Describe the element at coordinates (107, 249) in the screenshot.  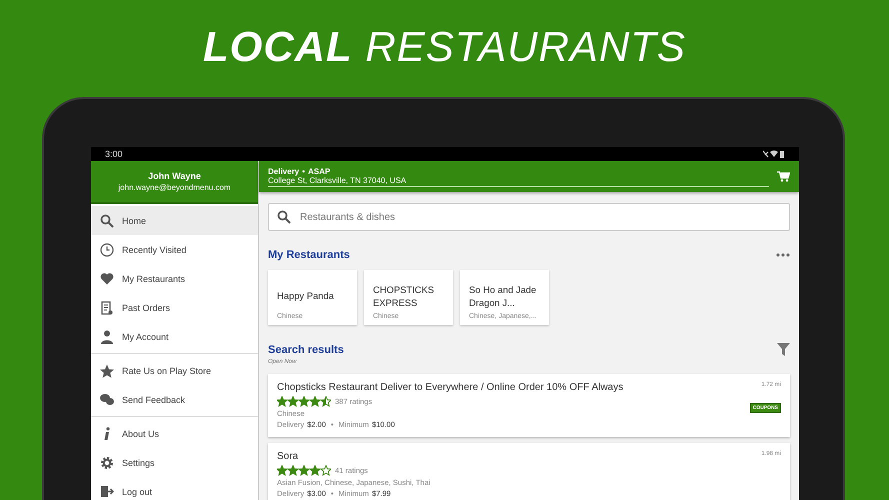
I see `clock-icon` at that location.